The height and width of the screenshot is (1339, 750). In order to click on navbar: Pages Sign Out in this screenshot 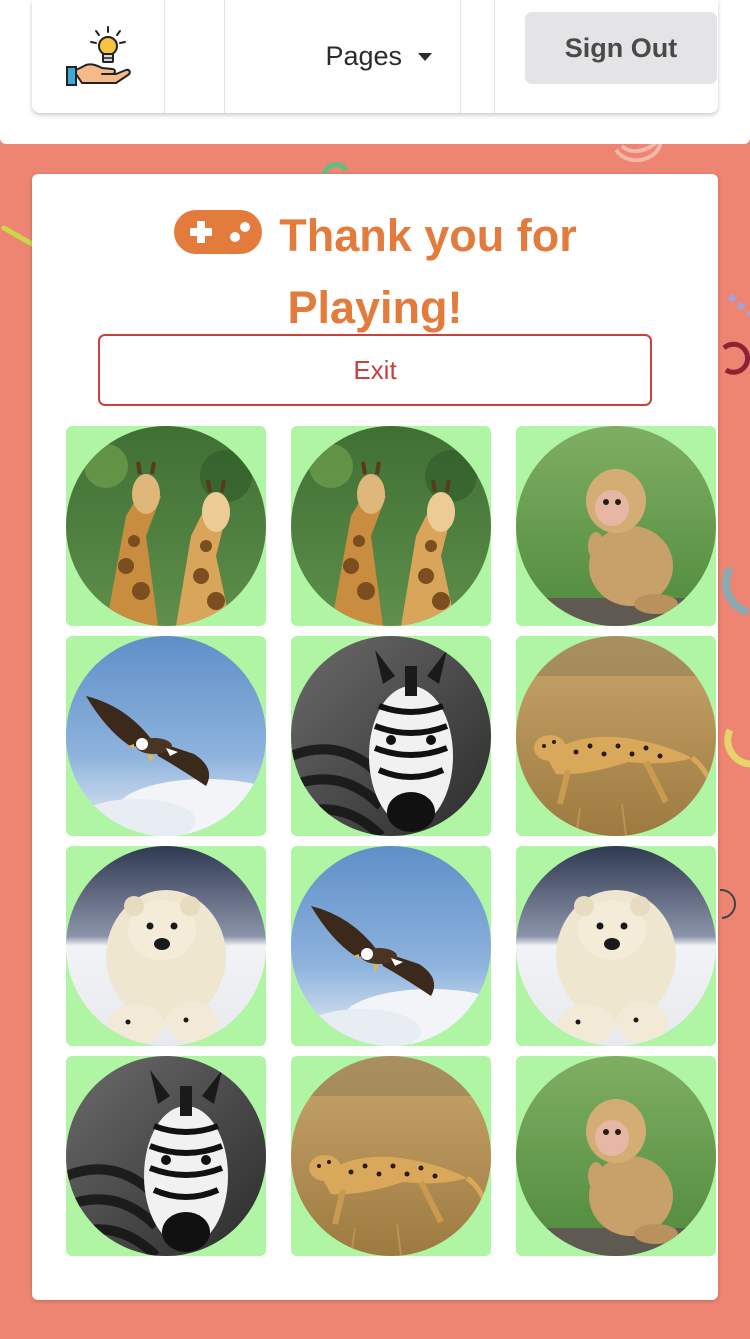, I will do `click(375, 56)`.